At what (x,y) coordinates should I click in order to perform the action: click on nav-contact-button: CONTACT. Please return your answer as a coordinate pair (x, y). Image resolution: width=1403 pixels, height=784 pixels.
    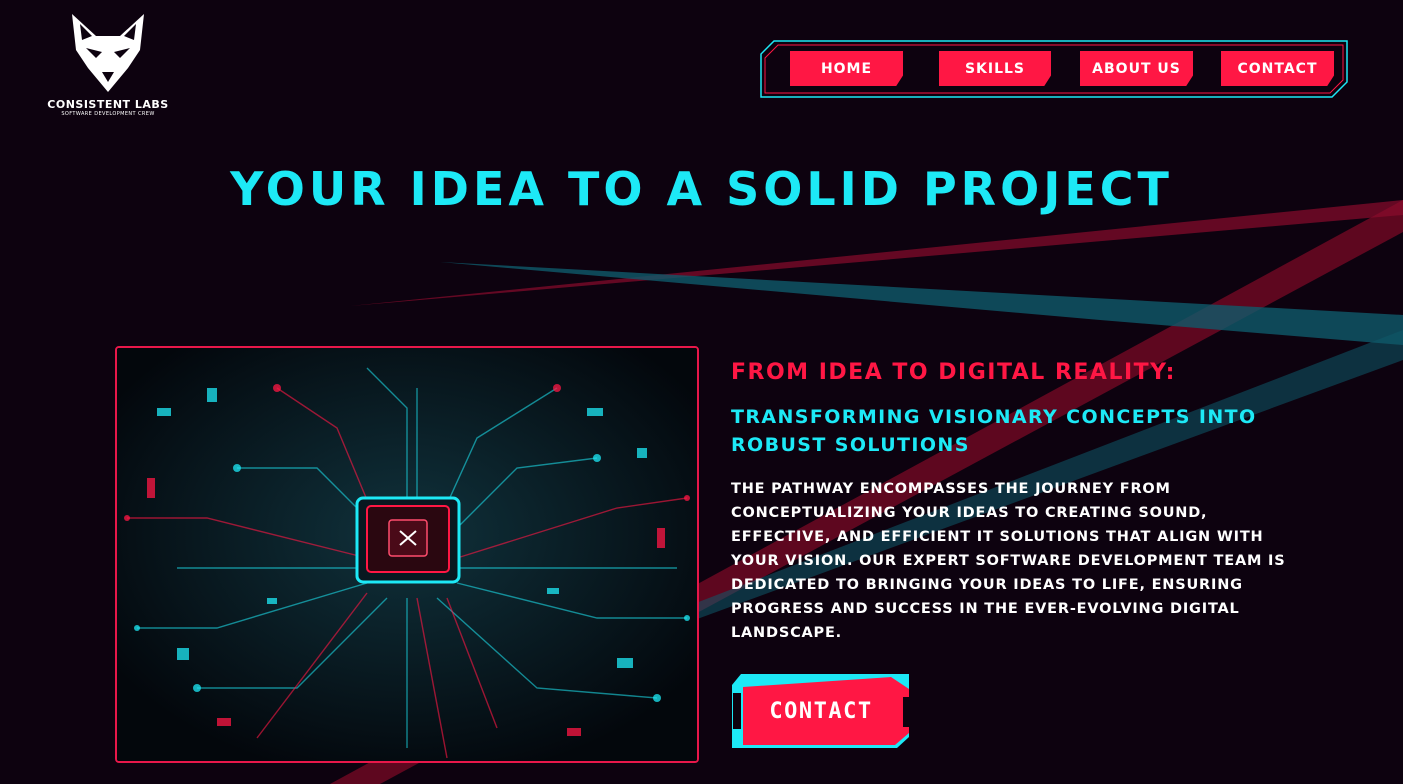
    Looking at the image, I should click on (1277, 68).